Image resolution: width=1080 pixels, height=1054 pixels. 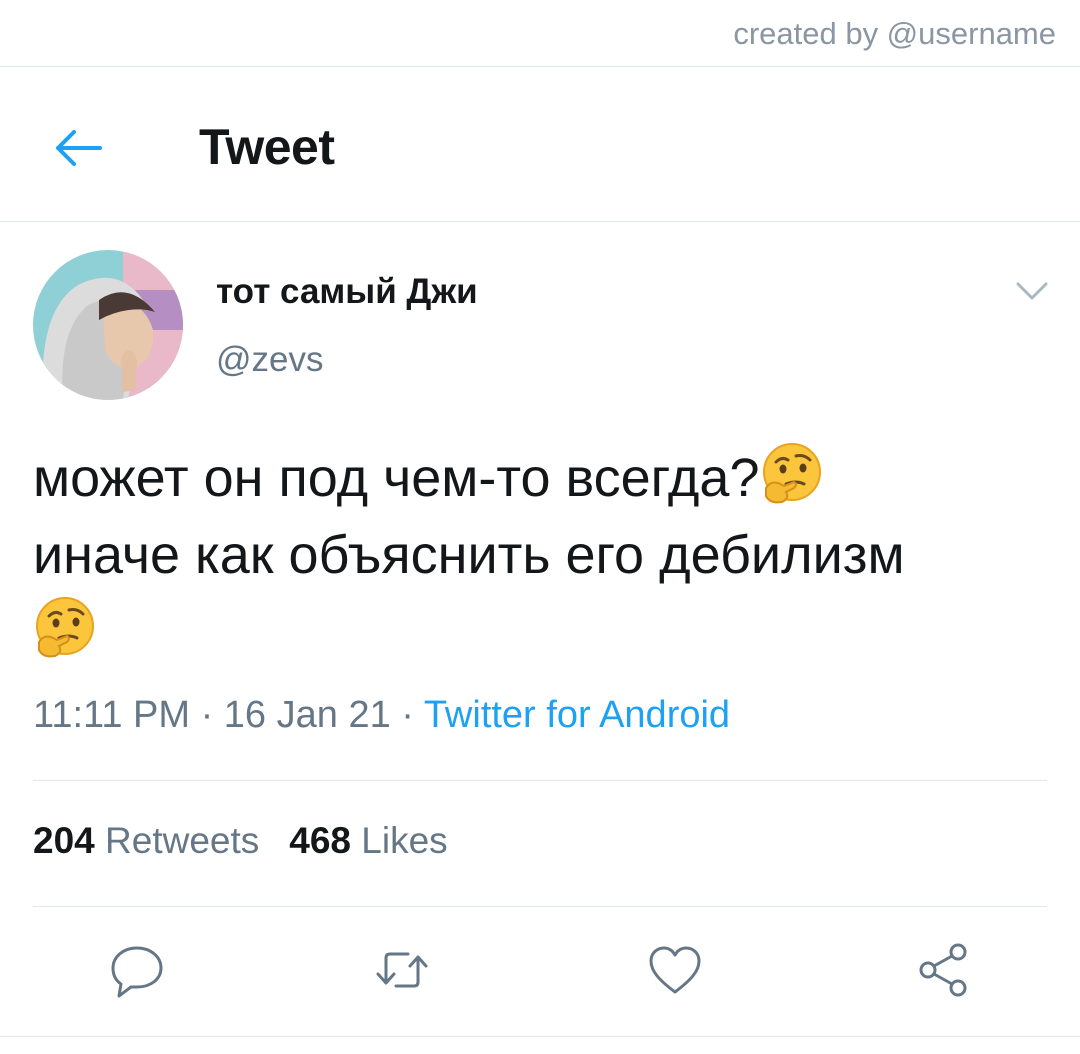 I want to click on retweets-stat: 204 Retweets, so click(x=146, y=840).